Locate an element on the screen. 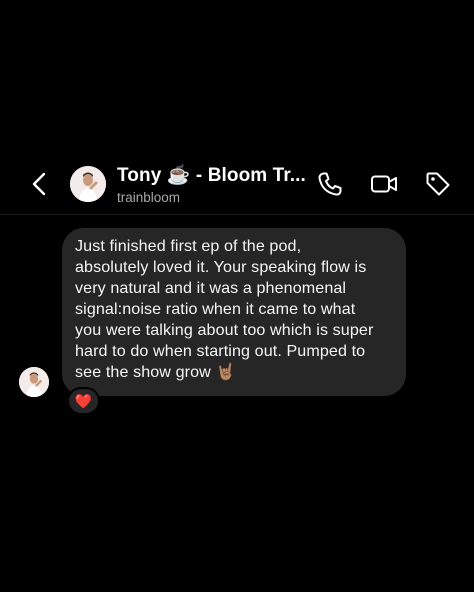 The image size is (474, 592). sender-avatar is located at coordinates (34, 382).